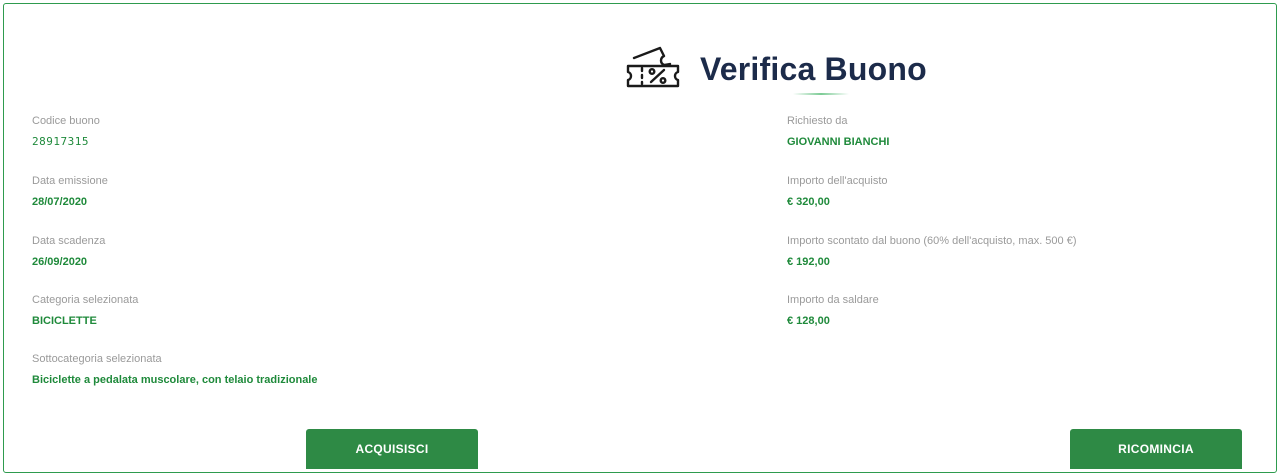 The height and width of the screenshot is (473, 1282). What do you see at coordinates (808, 202) in the screenshot?
I see `field-value: € 320,00` at bounding box center [808, 202].